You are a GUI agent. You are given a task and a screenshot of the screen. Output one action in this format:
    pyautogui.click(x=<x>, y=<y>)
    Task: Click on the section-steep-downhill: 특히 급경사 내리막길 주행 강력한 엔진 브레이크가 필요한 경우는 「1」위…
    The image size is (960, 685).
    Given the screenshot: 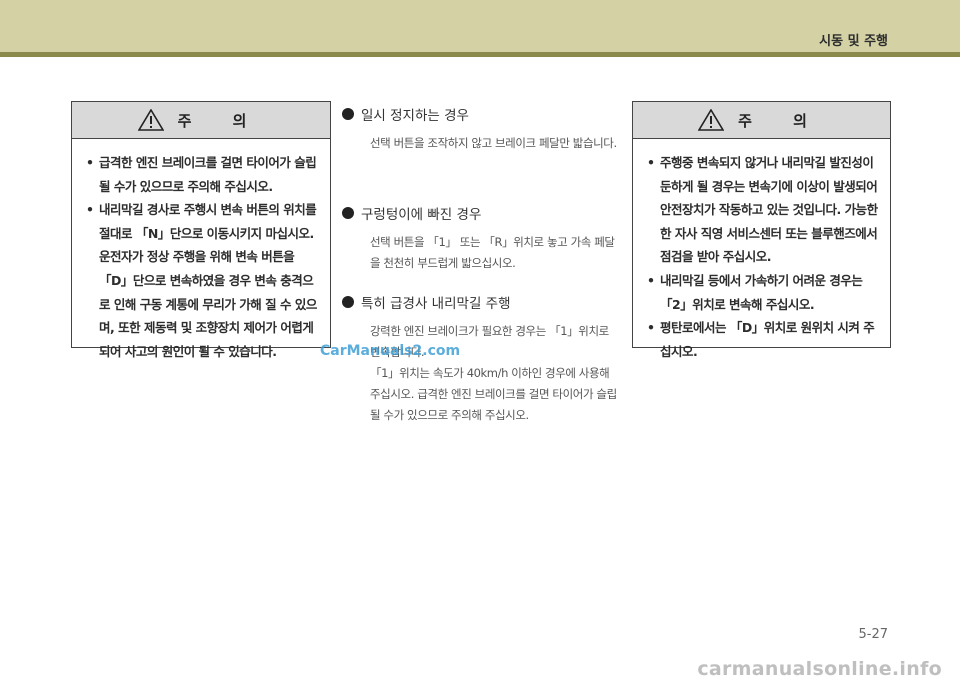 What is the action you would take?
    pyautogui.click(x=482, y=359)
    